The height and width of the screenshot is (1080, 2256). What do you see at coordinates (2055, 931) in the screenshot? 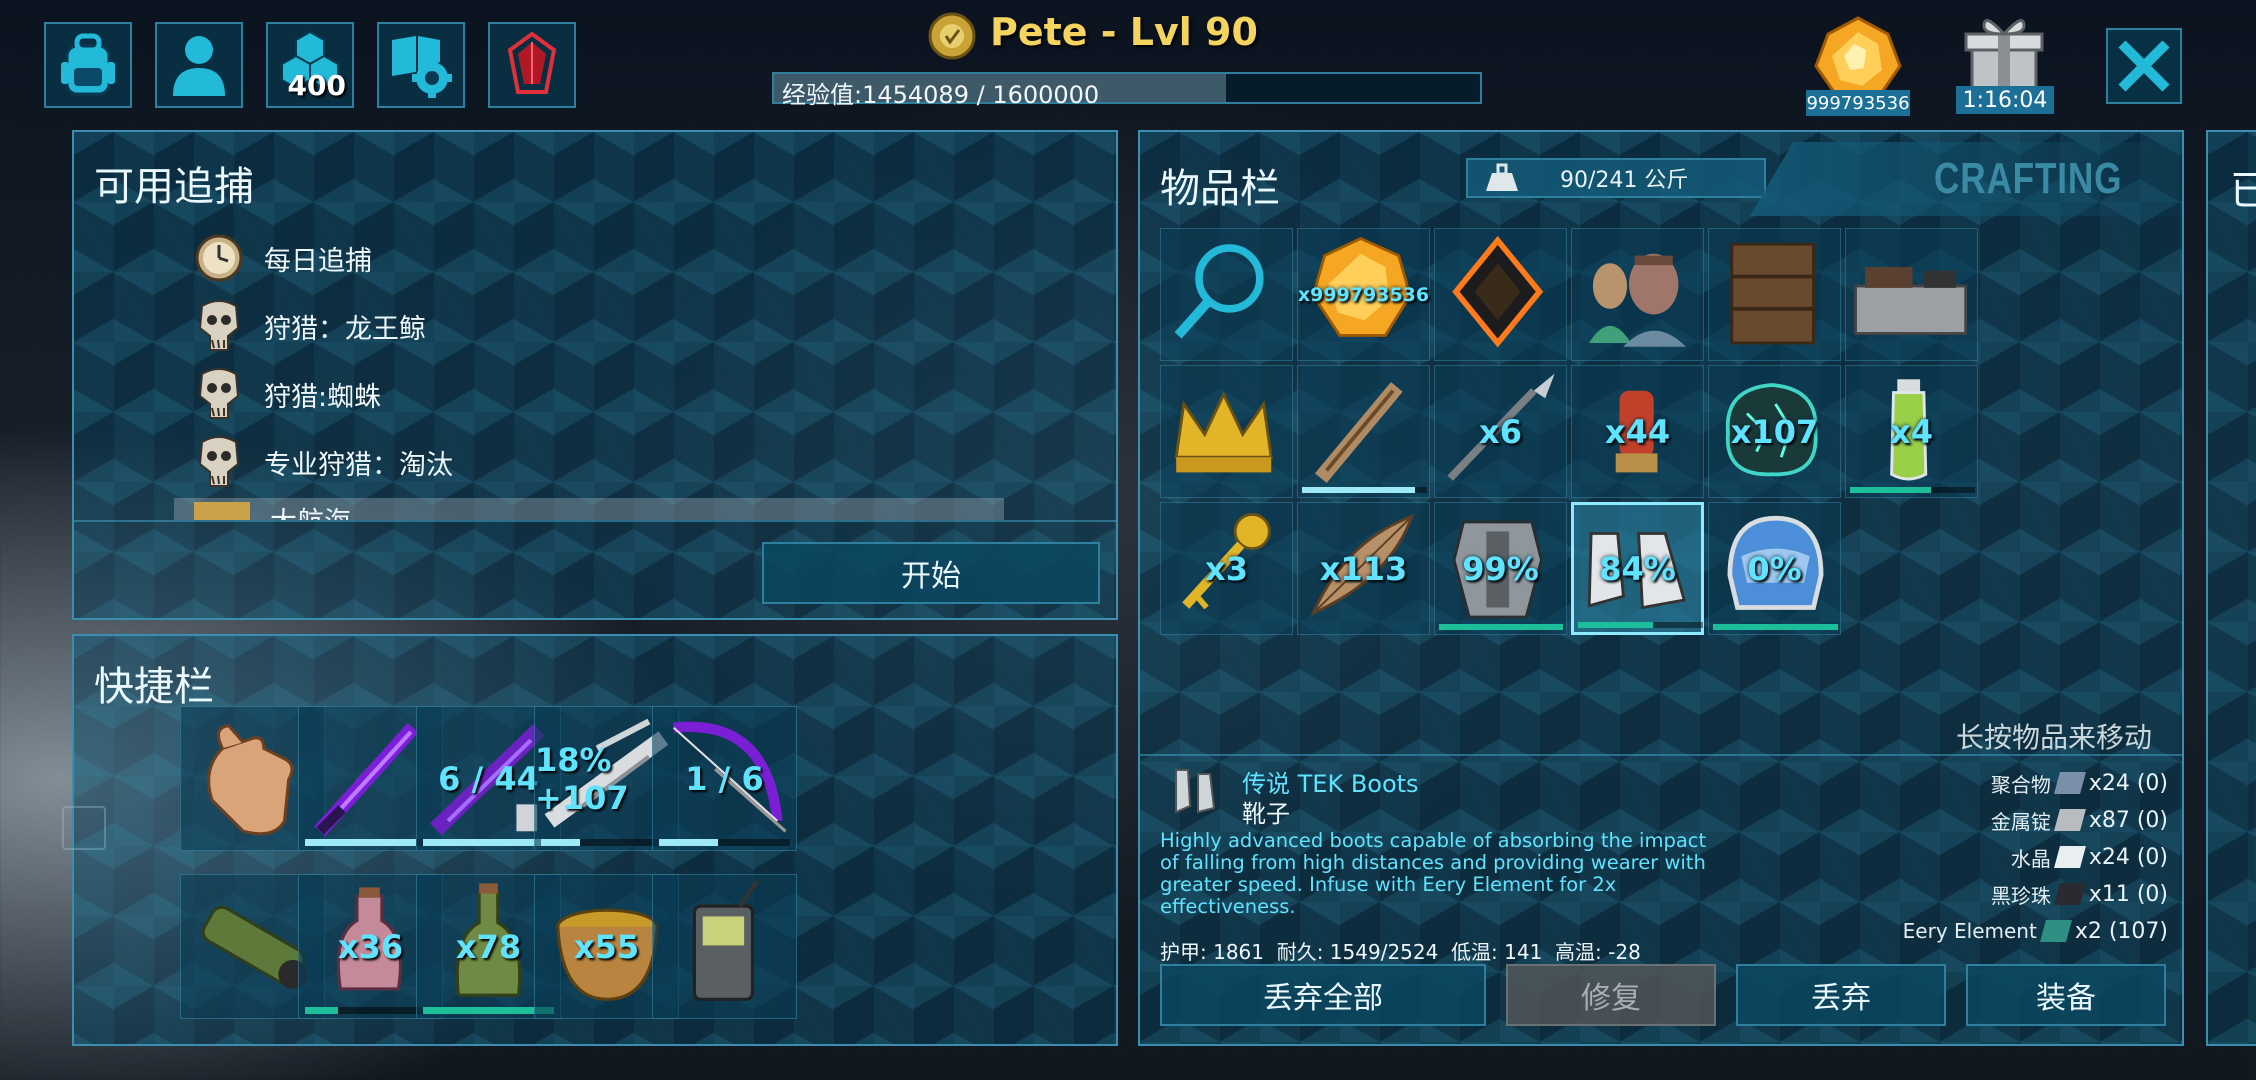
I see `element-icon` at bounding box center [2055, 931].